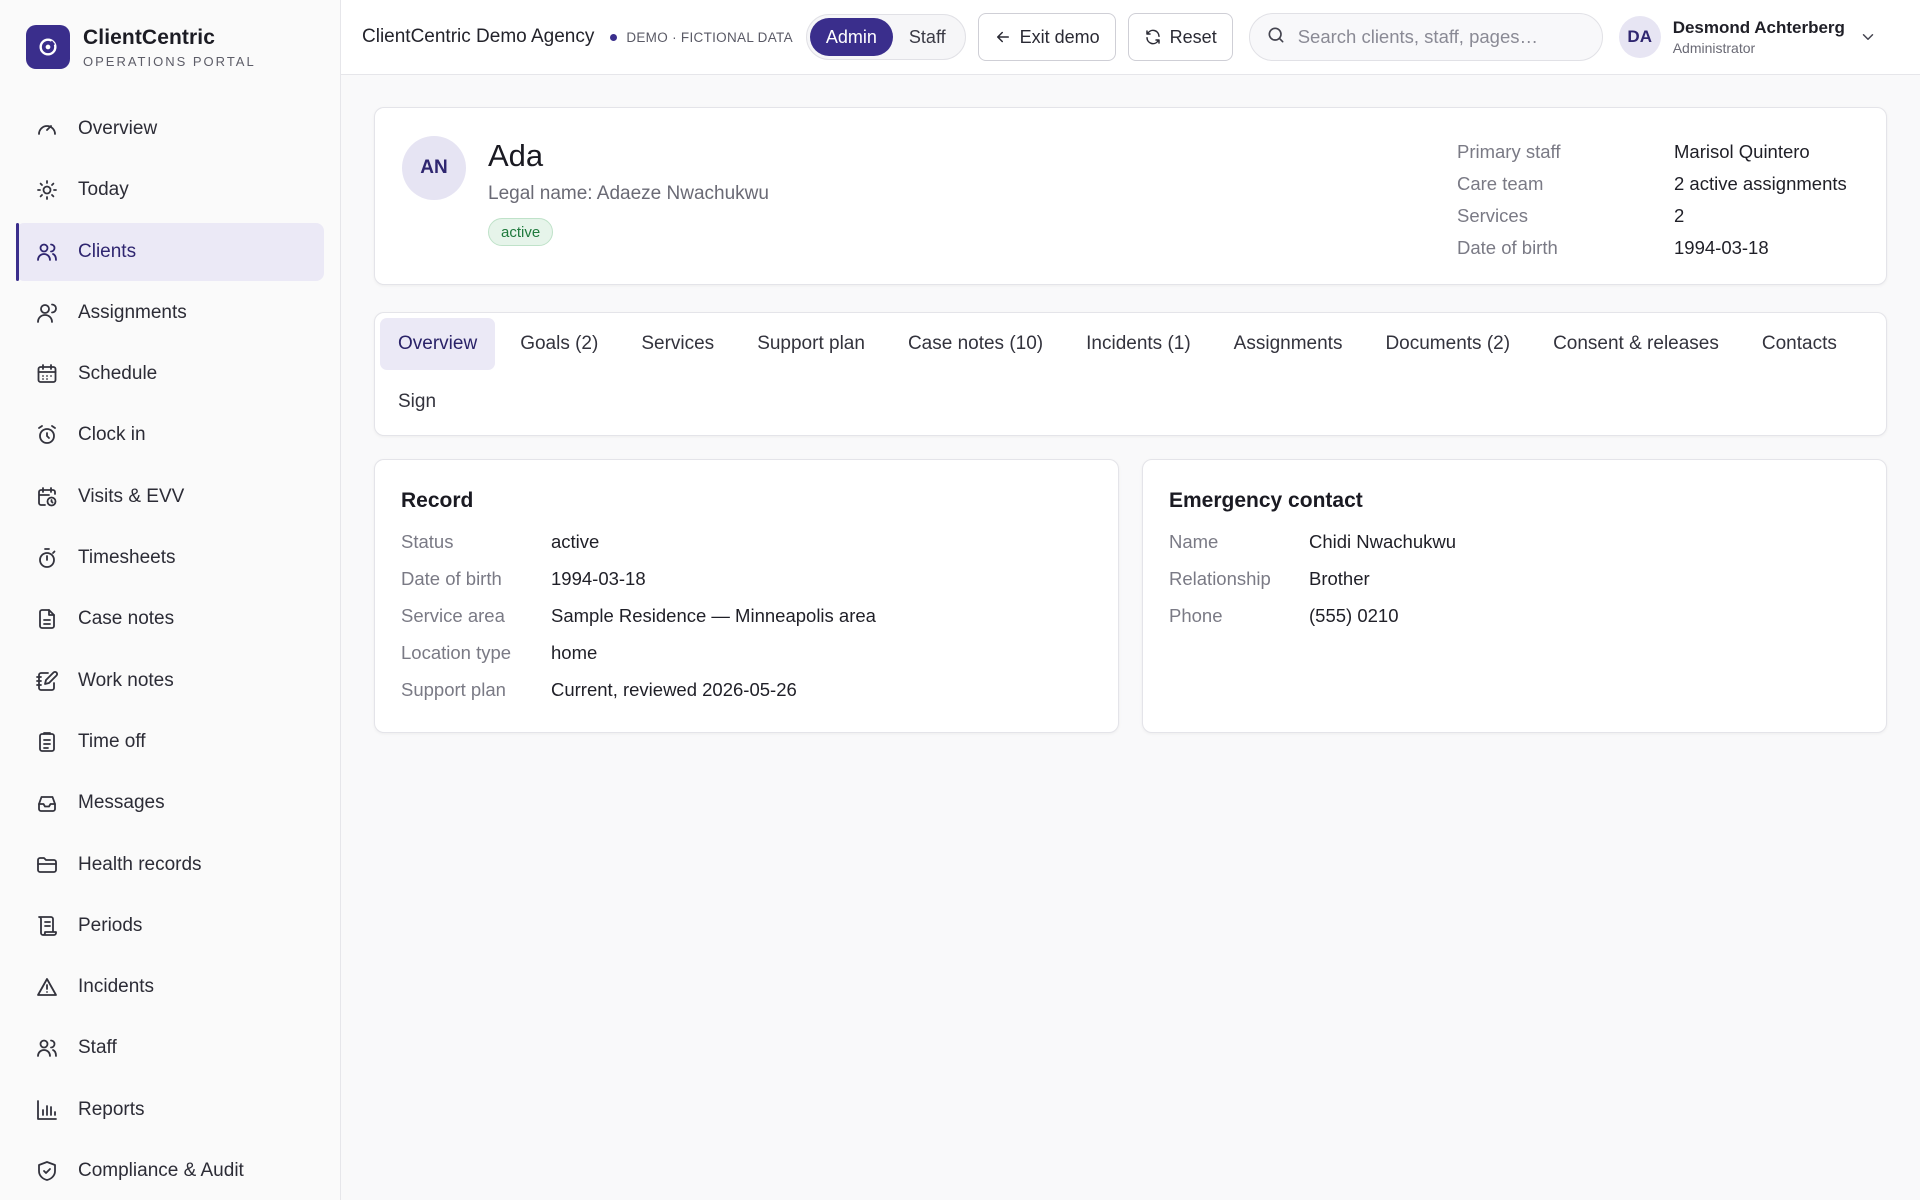  Describe the element at coordinates (170, 47) in the screenshot. I see `brand: ClientCentric OPERATIONS PORTAL` at that location.